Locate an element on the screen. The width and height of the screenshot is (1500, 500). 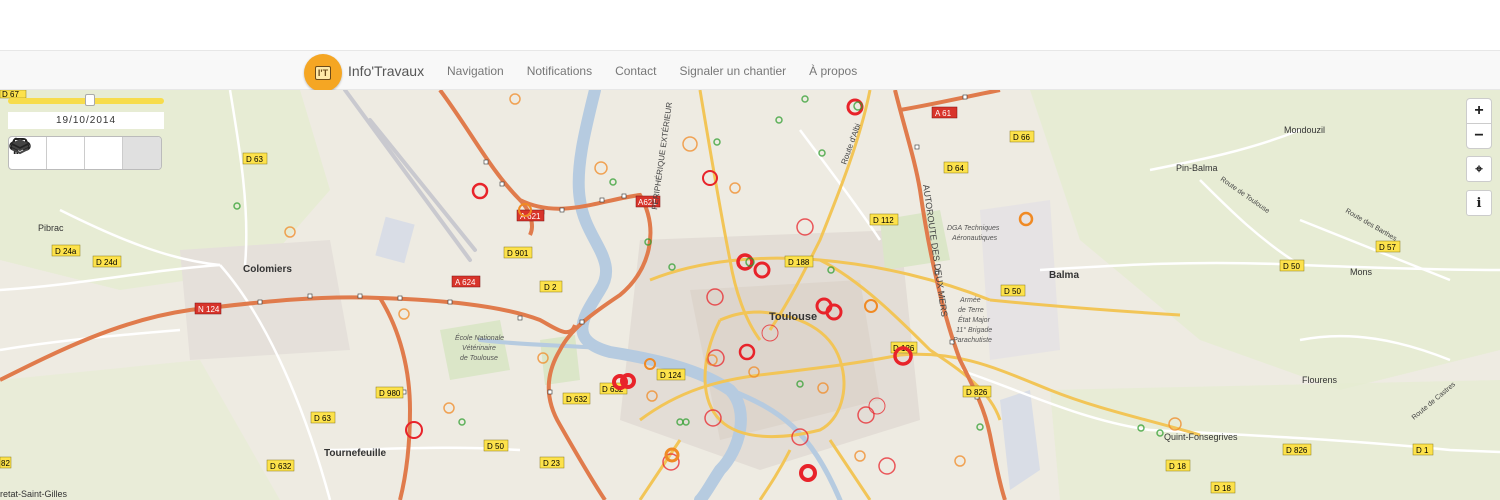
svg-text: D 64 is located at coordinates (955, 168).